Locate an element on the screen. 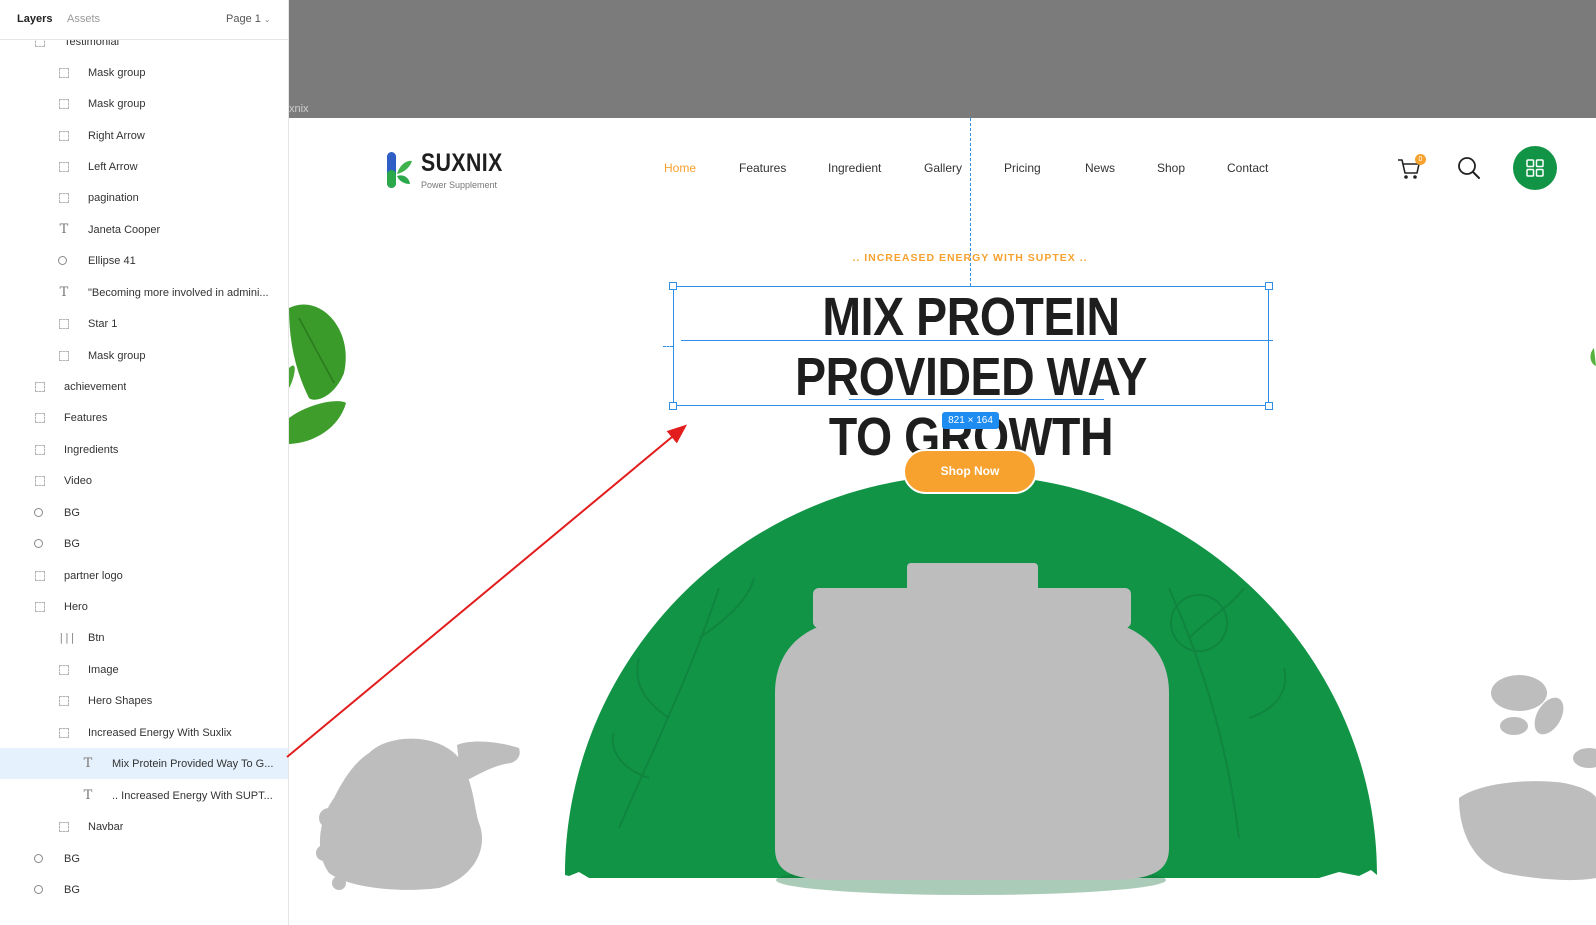 The width and height of the screenshot is (1596, 925). layer-row: Star 1 is located at coordinates (144, 323).